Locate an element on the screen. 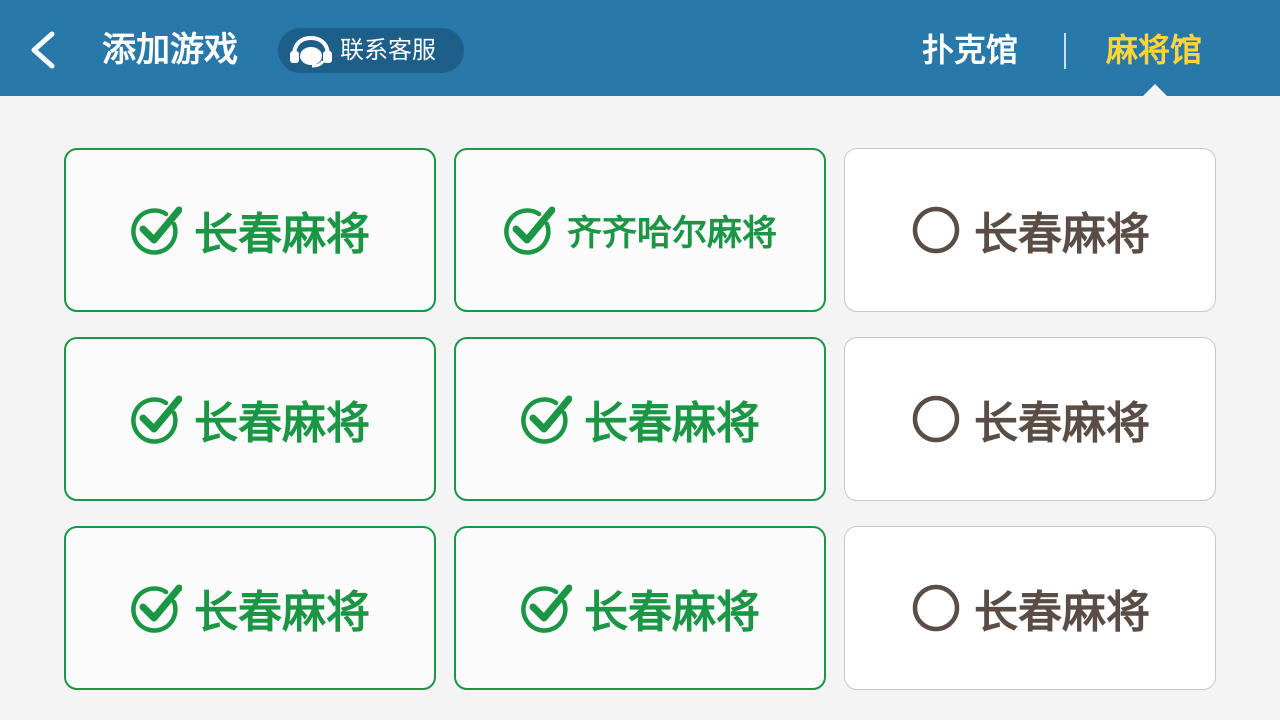 Image resolution: width=1280 pixels, height=720 pixels. tab-poker-hall: 扑克馆 is located at coordinates (970, 50).